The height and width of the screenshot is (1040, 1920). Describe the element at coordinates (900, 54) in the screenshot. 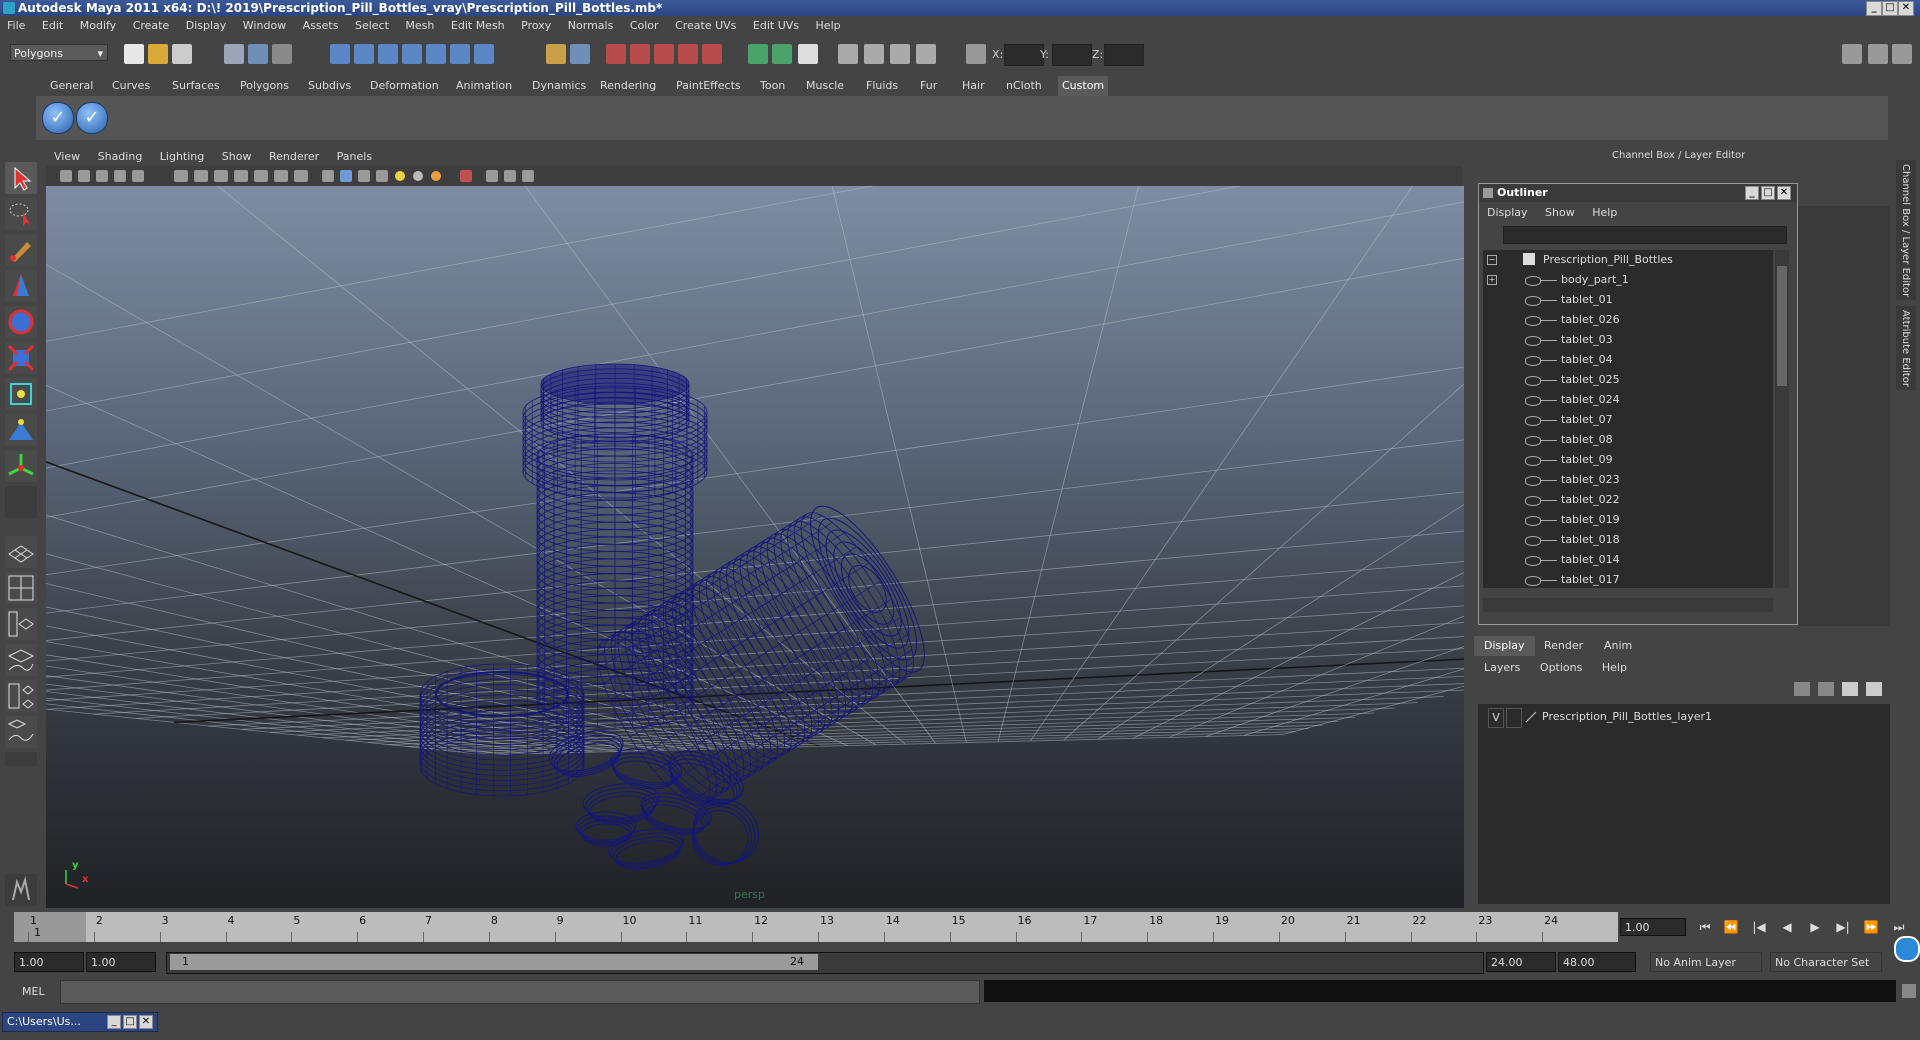

I see `hypergraph-icon` at that location.